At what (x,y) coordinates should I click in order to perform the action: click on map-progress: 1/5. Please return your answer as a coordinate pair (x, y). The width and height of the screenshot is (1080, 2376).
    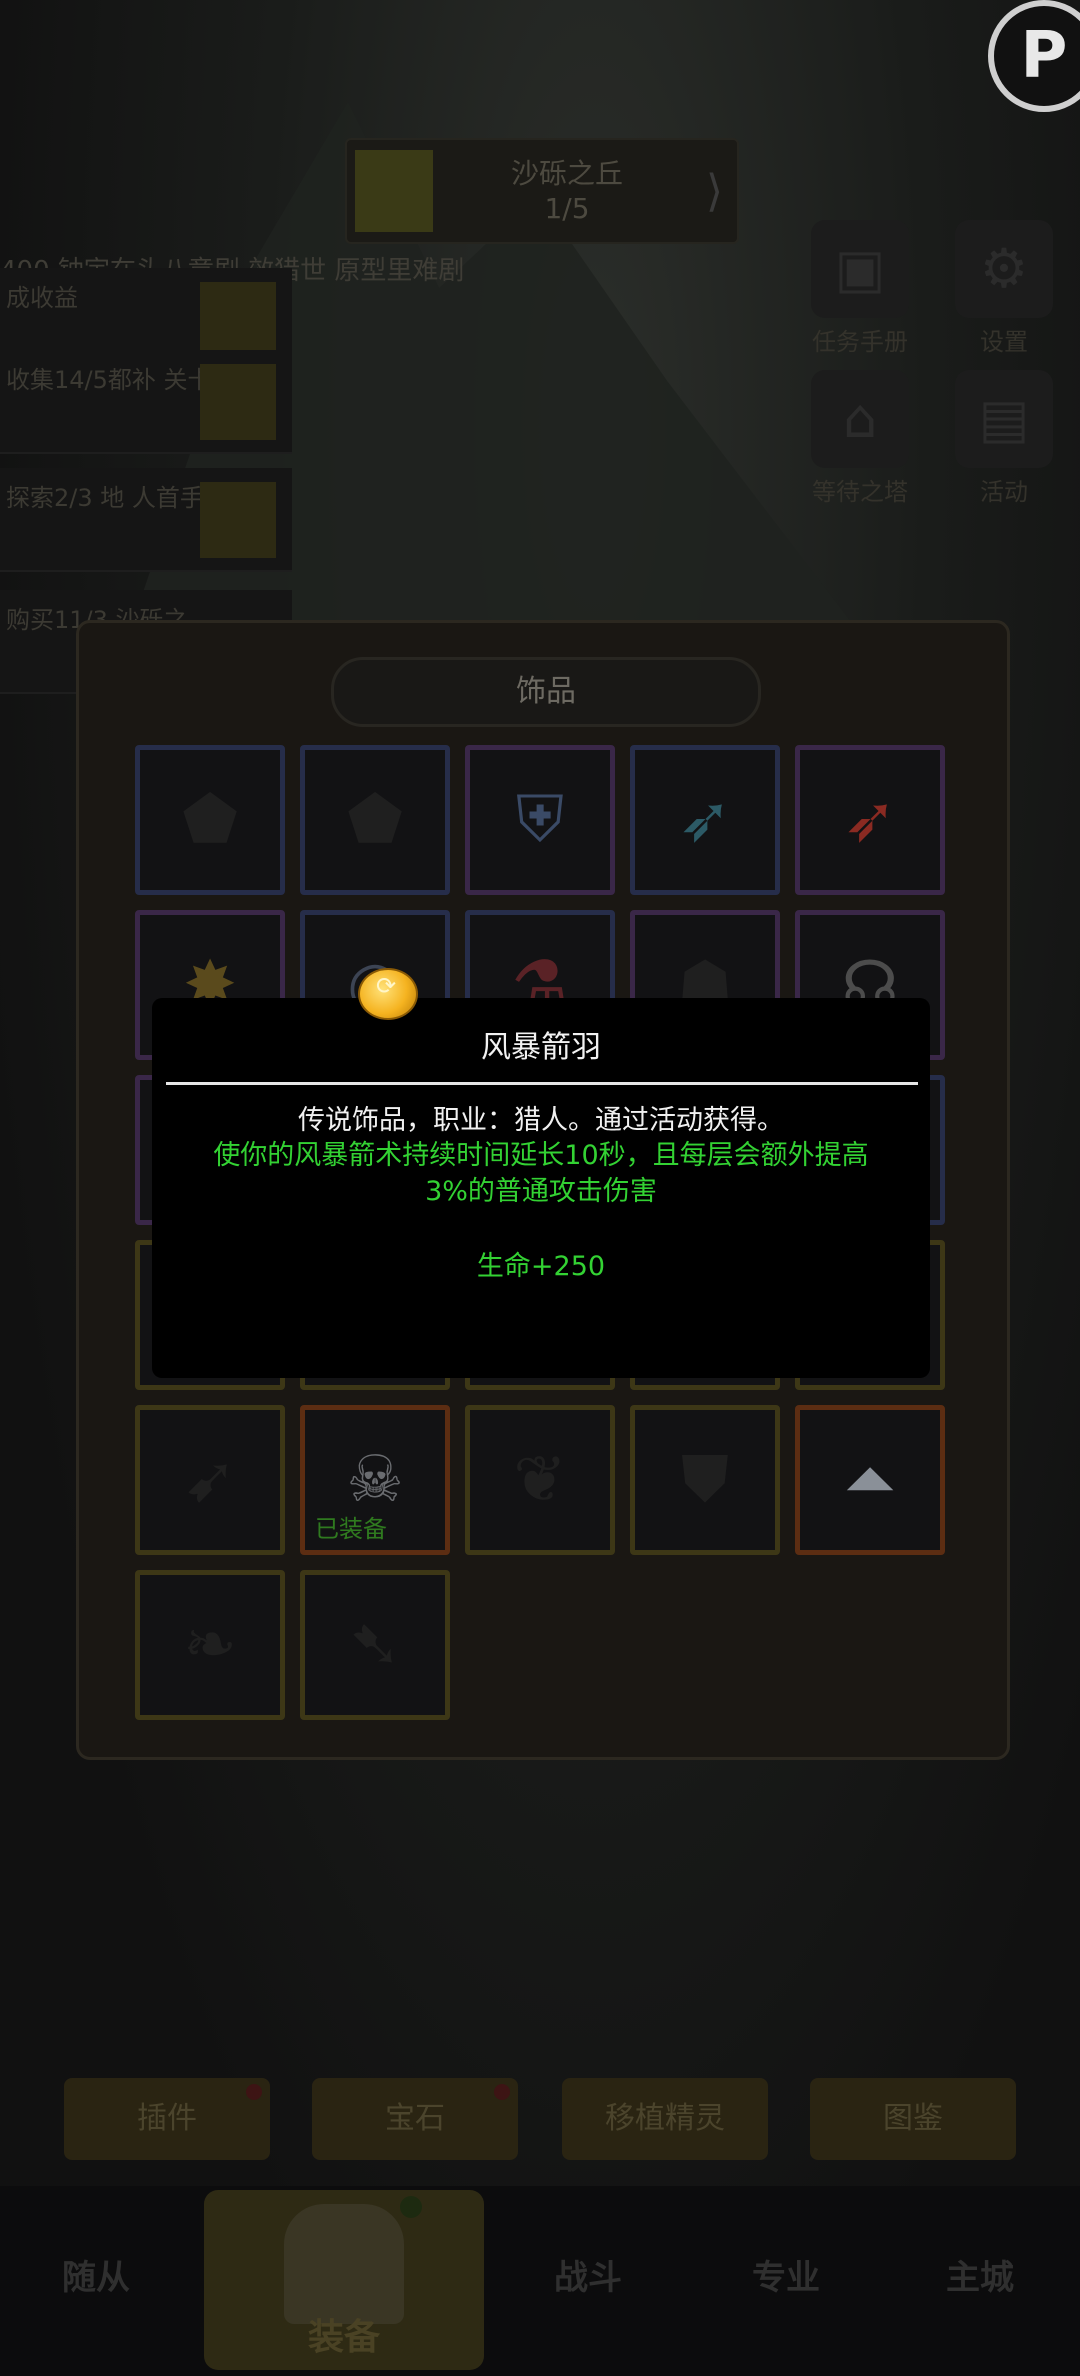
    Looking at the image, I should click on (567, 208).